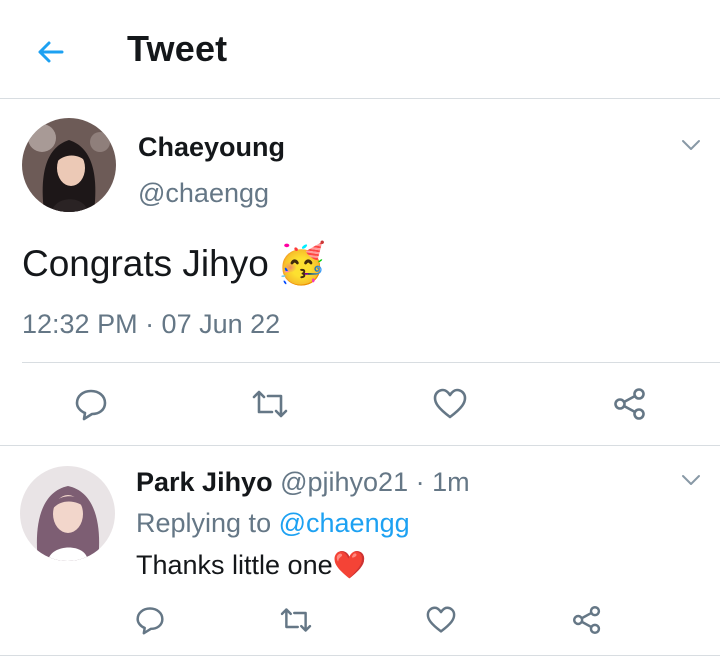  What do you see at coordinates (360, 655) in the screenshot?
I see `reply-divider` at bounding box center [360, 655].